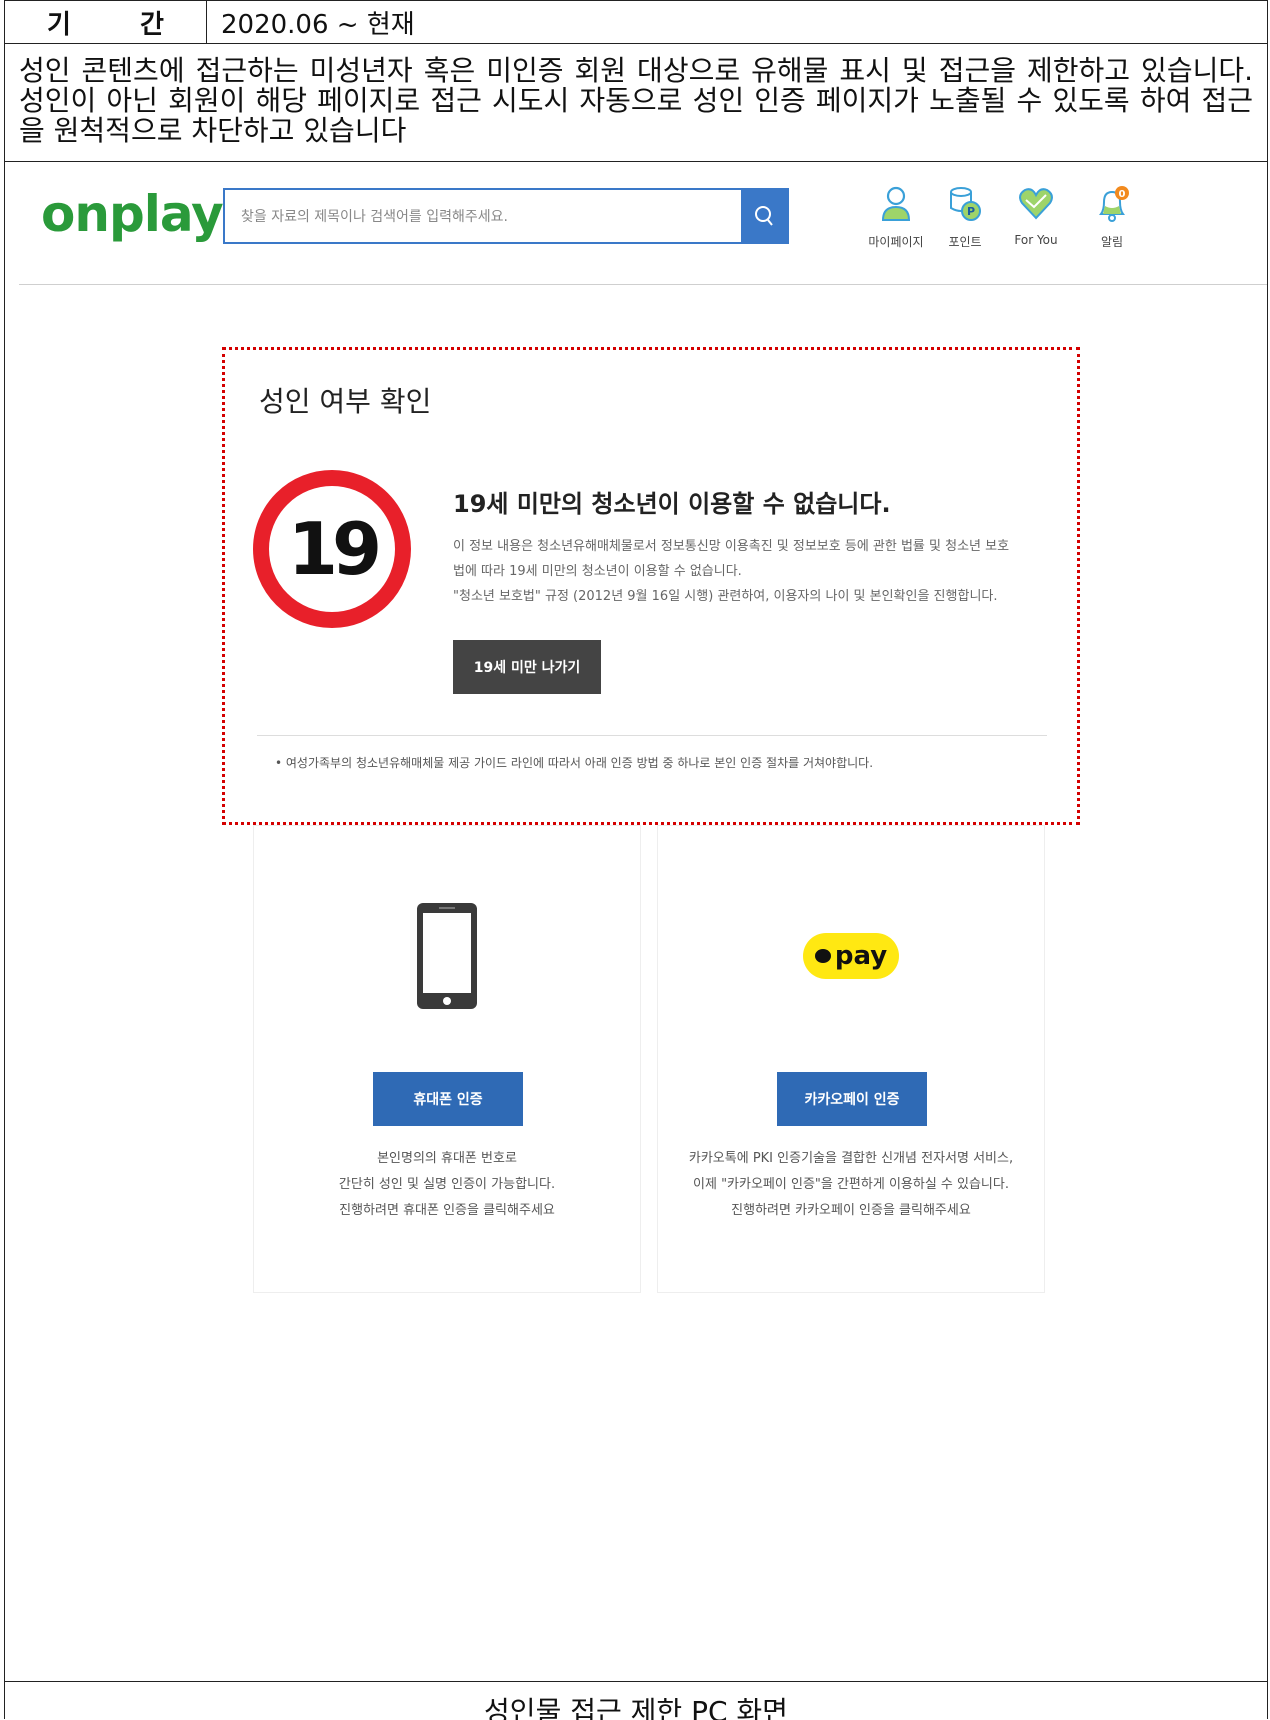  What do you see at coordinates (965, 242) in the screenshot?
I see `nav-point-label: 포인트` at bounding box center [965, 242].